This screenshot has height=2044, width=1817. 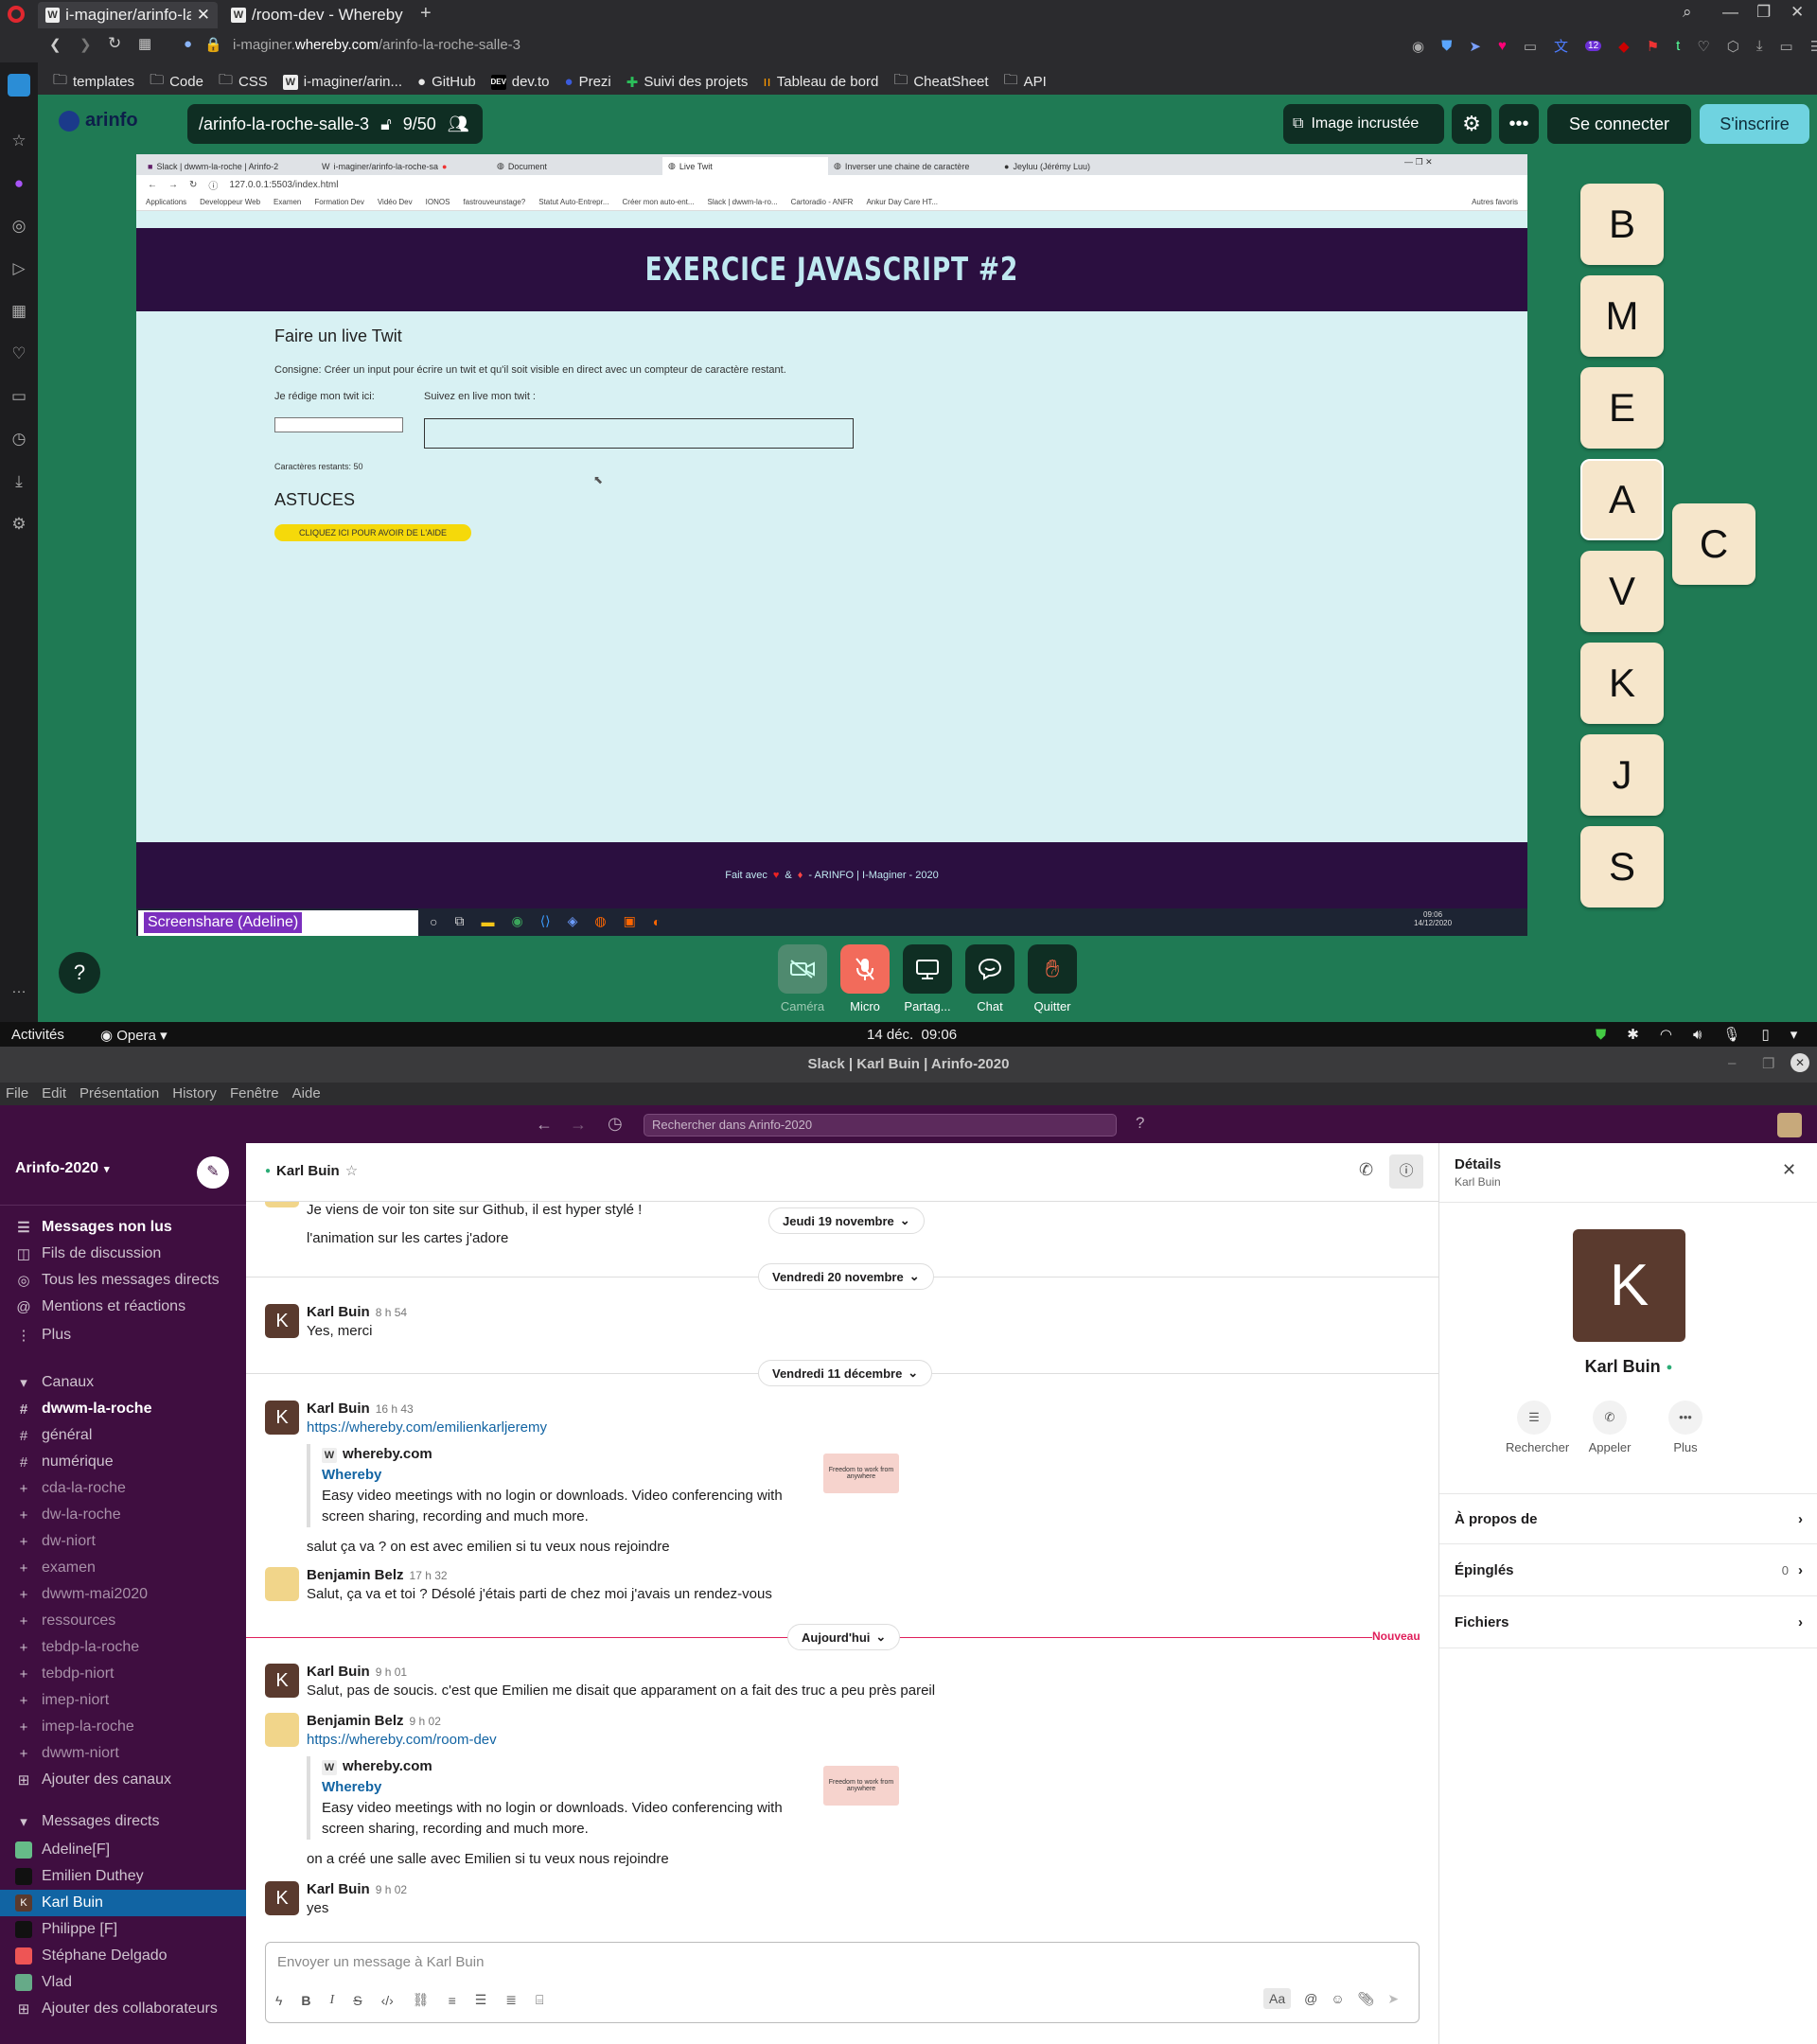 What do you see at coordinates (114, 43) in the screenshot?
I see `reload-icon: ↻` at bounding box center [114, 43].